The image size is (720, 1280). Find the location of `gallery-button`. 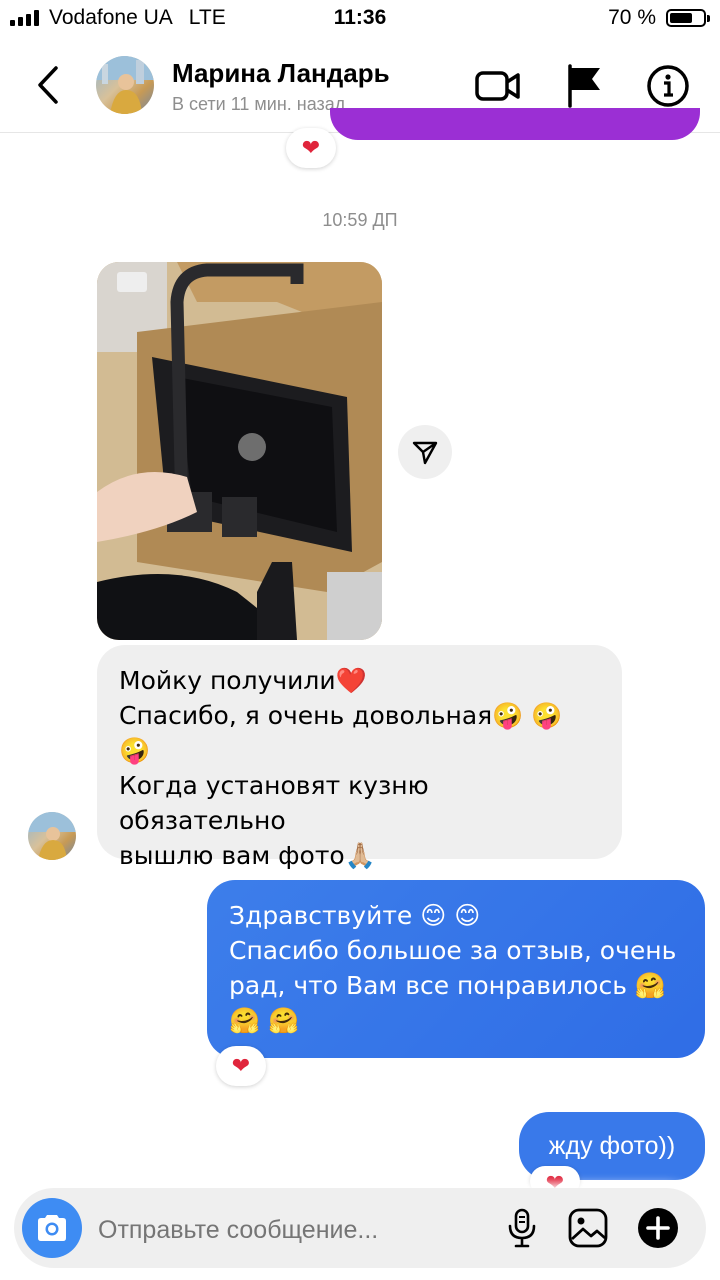

gallery-button is located at coordinates (588, 1228).